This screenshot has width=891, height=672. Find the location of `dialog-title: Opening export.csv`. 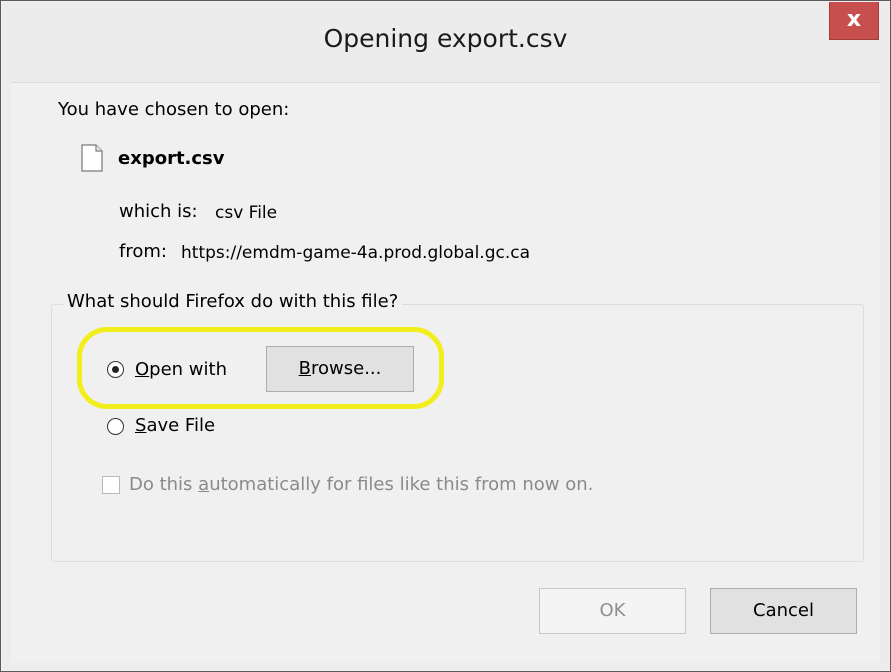

dialog-title: Opening export.csv is located at coordinates (445, 38).